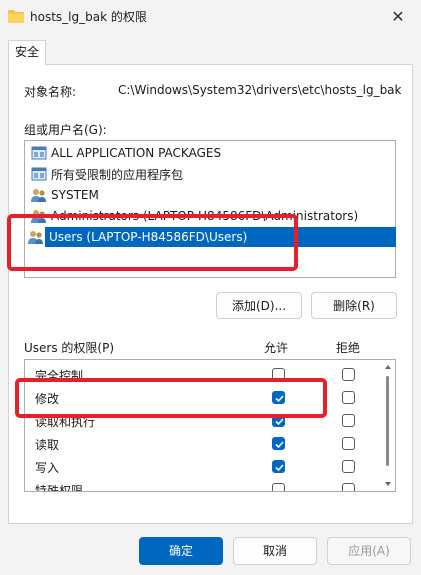 The width and height of the screenshot is (421, 575). Describe the element at coordinates (75, 195) in the screenshot. I see `list-item-label: SYSTEM` at that location.